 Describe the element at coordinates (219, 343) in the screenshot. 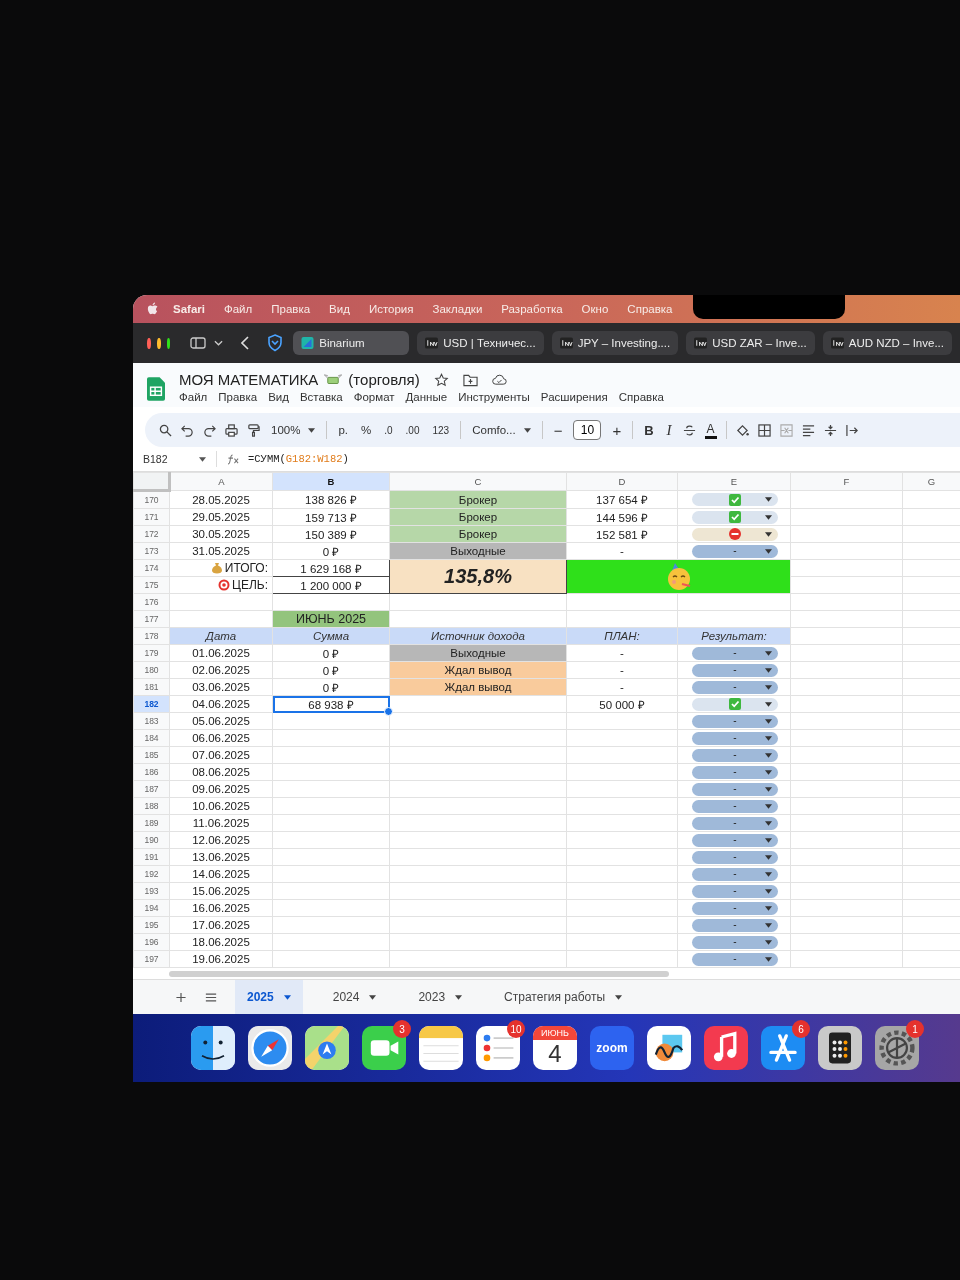

I see `chevron-down-icon` at that location.